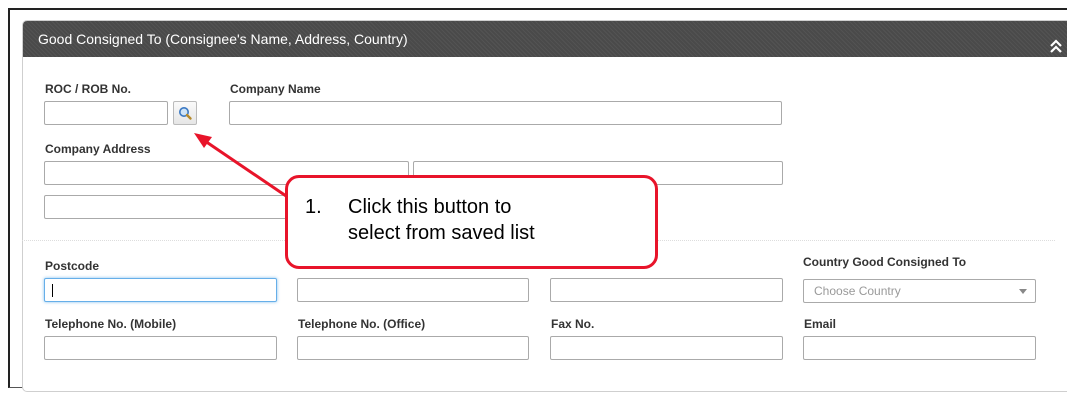 This screenshot has width=1067, height=398. I want to click on email-input, so click(919, 348).